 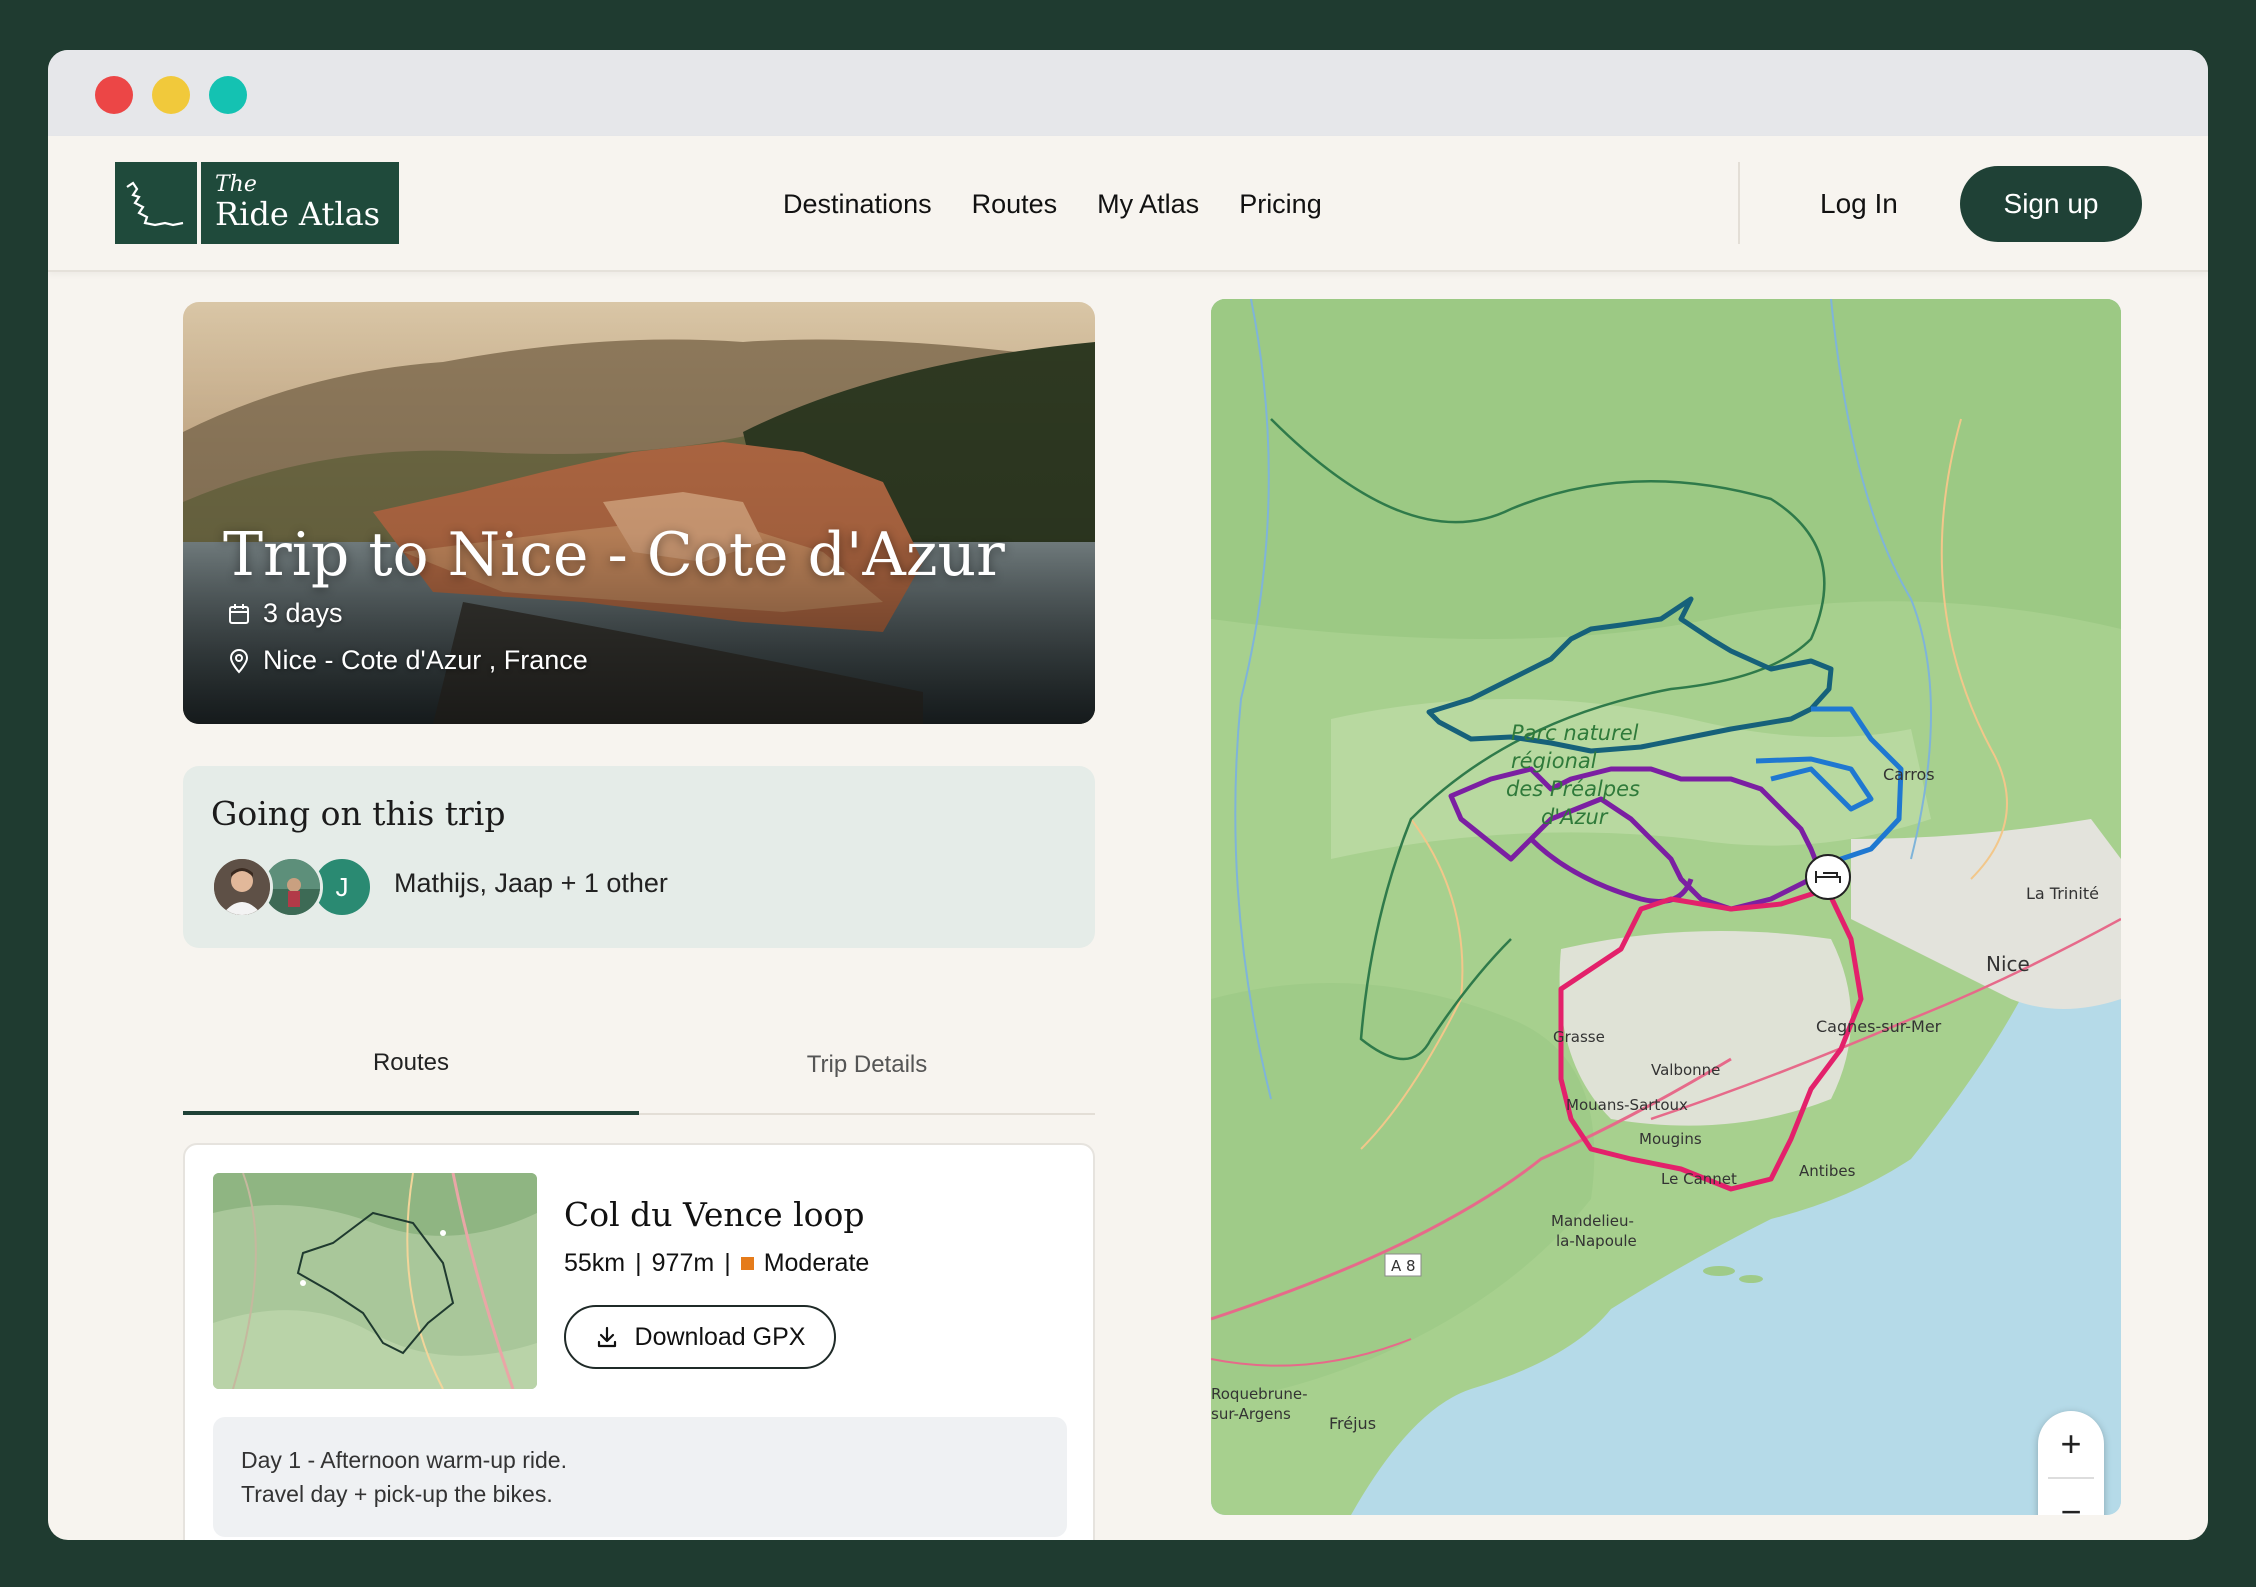 What do you see at coordinates (1670, 1139) in the screenshot?
I see `map-label-mougins: Mougins` at bounding box center [1670, 1139].